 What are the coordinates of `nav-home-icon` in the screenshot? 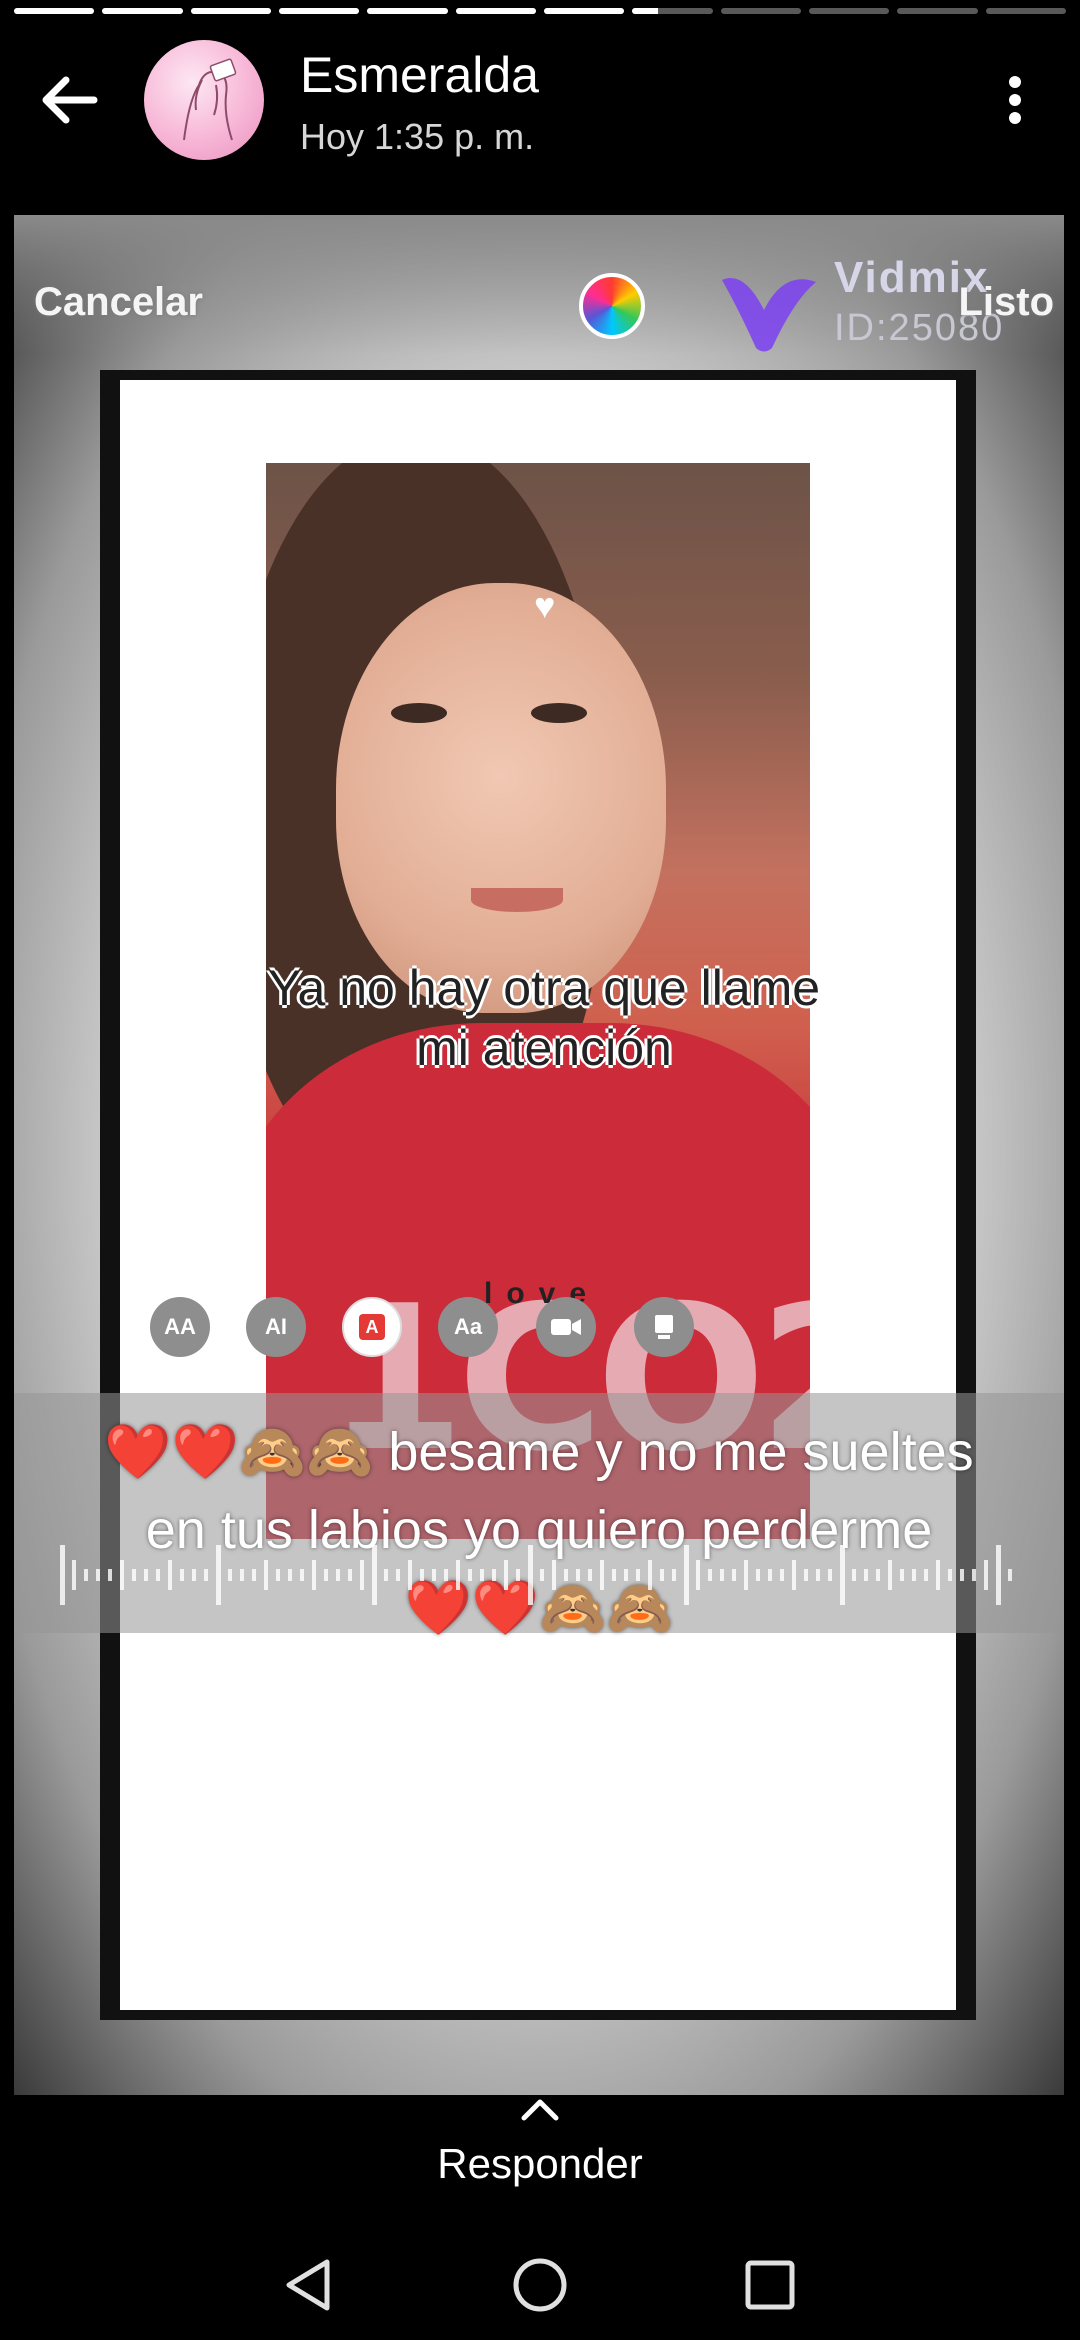 It's located at (540, 2285).